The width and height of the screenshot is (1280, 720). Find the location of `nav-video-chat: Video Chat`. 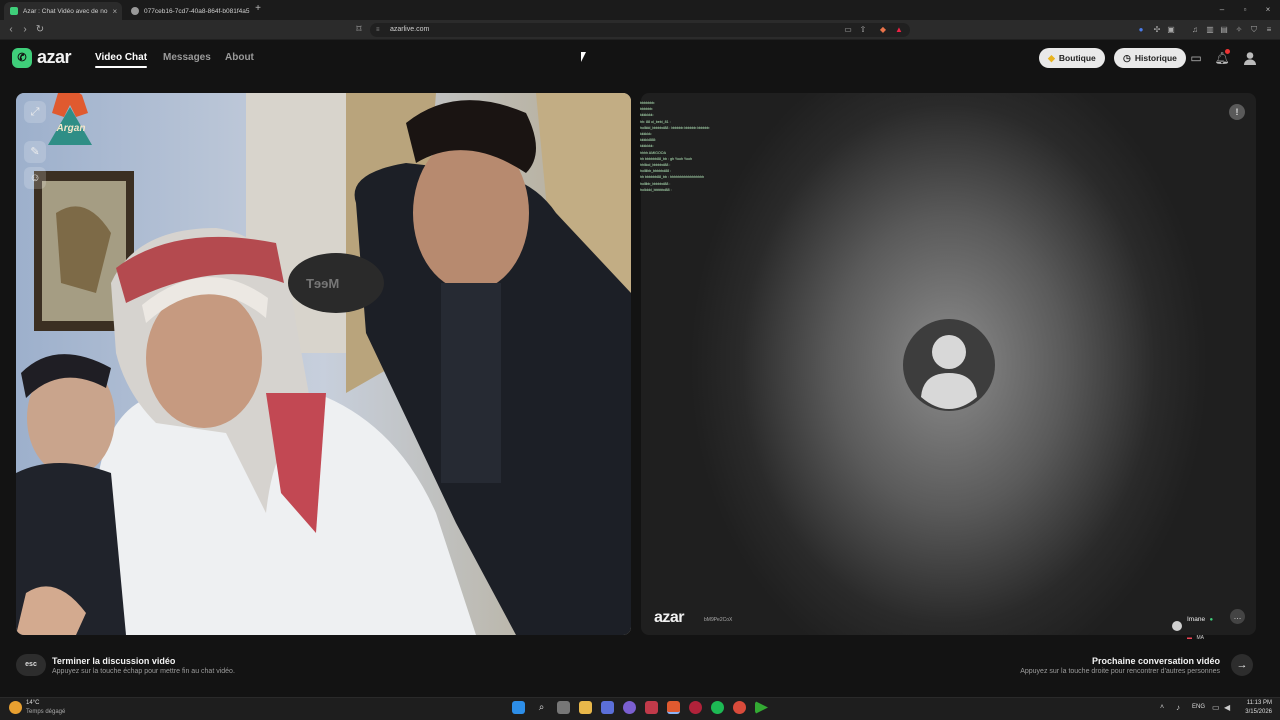

nav-video-chat: Video Chat is located at coordinates (121, 57).